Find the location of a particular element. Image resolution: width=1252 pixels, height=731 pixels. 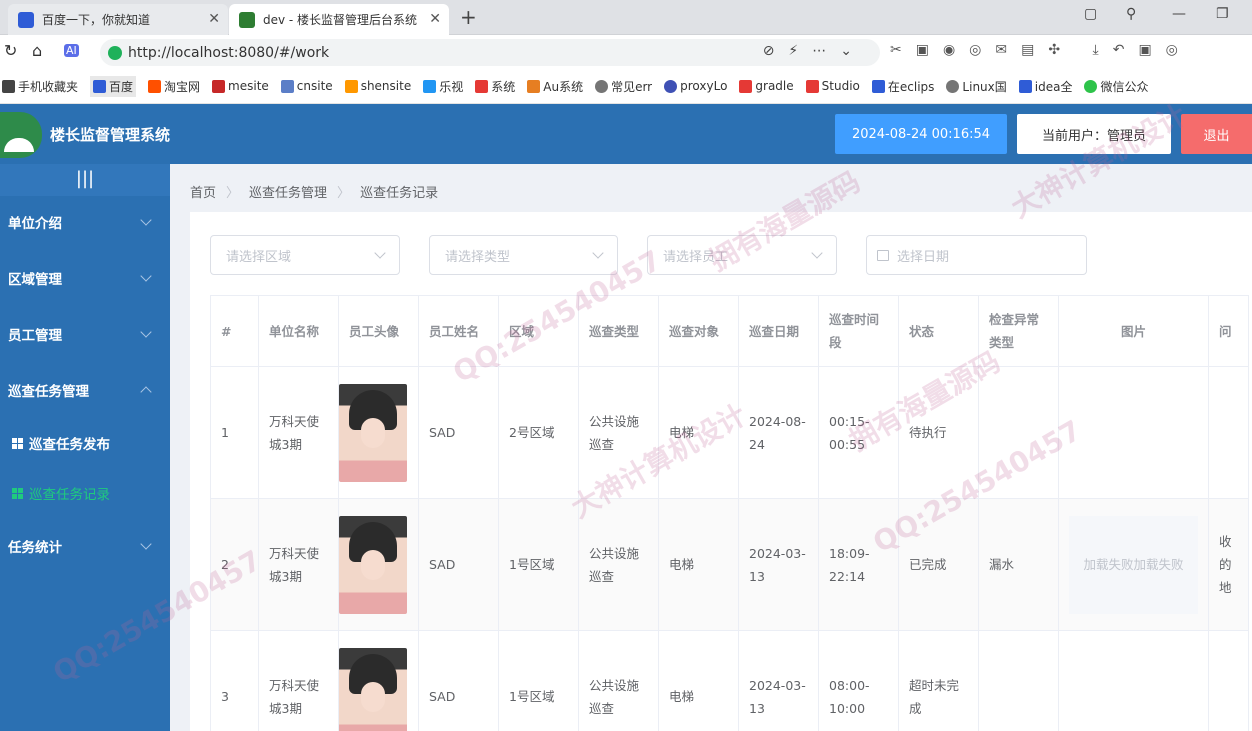

baidu-paw-icon is located at coordinates (26, 19).